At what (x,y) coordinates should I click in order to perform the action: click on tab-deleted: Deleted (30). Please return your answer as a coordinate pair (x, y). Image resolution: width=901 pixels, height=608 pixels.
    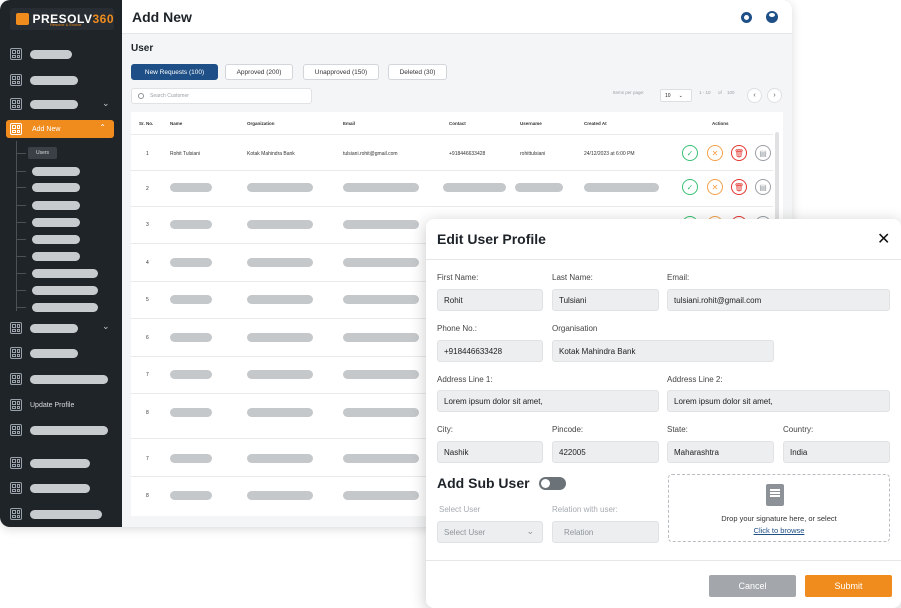
    Looking at the image, I should click on (417, 72).